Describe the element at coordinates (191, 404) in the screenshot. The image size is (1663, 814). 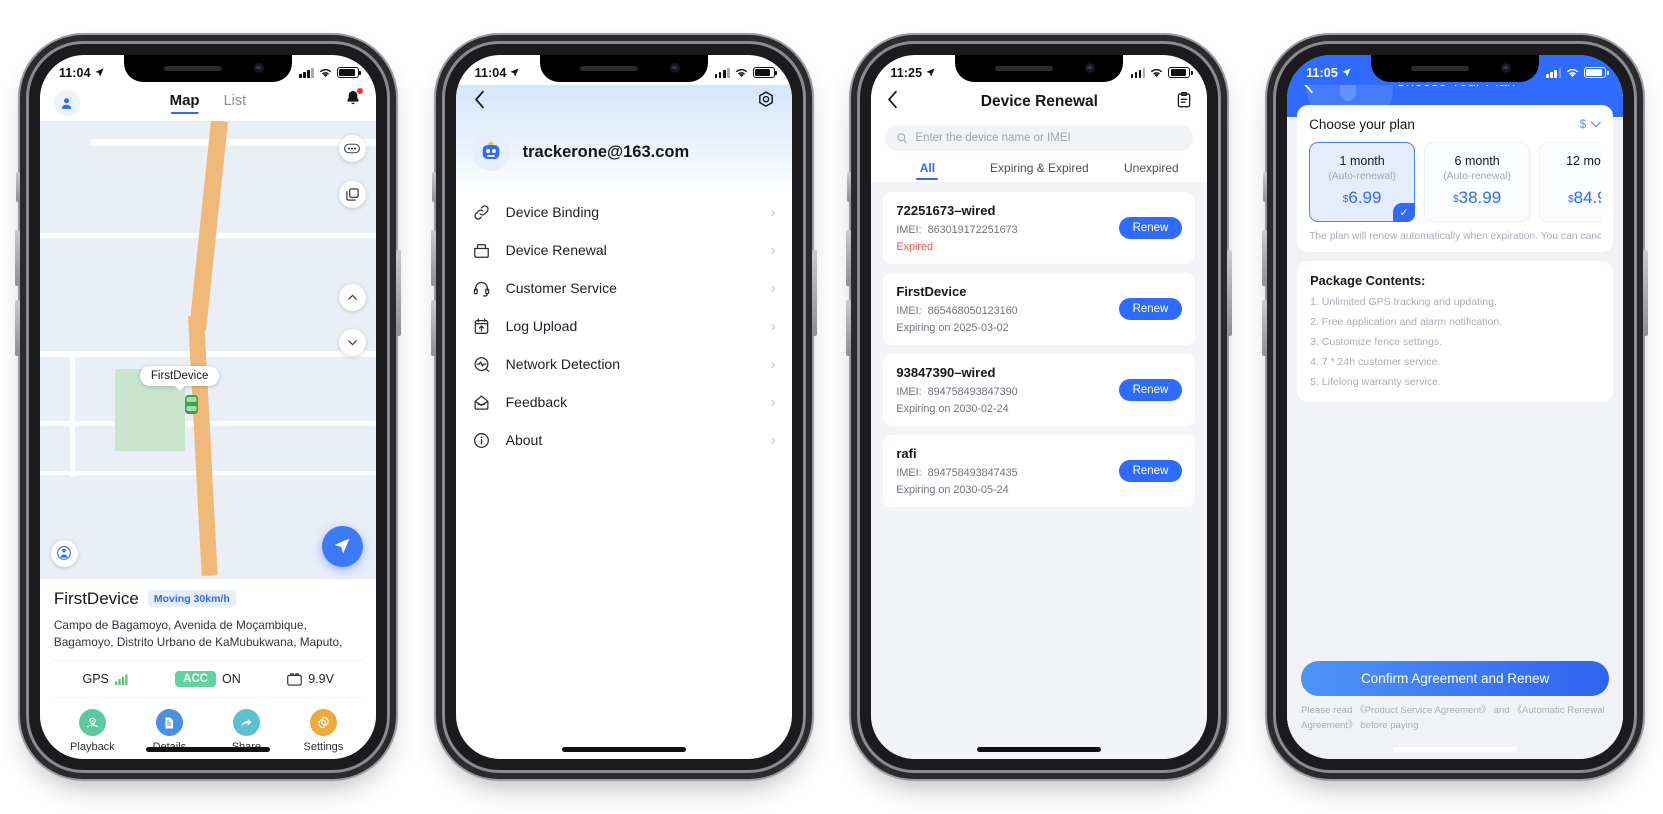
I see `vehicle-marker-icon` at that location.